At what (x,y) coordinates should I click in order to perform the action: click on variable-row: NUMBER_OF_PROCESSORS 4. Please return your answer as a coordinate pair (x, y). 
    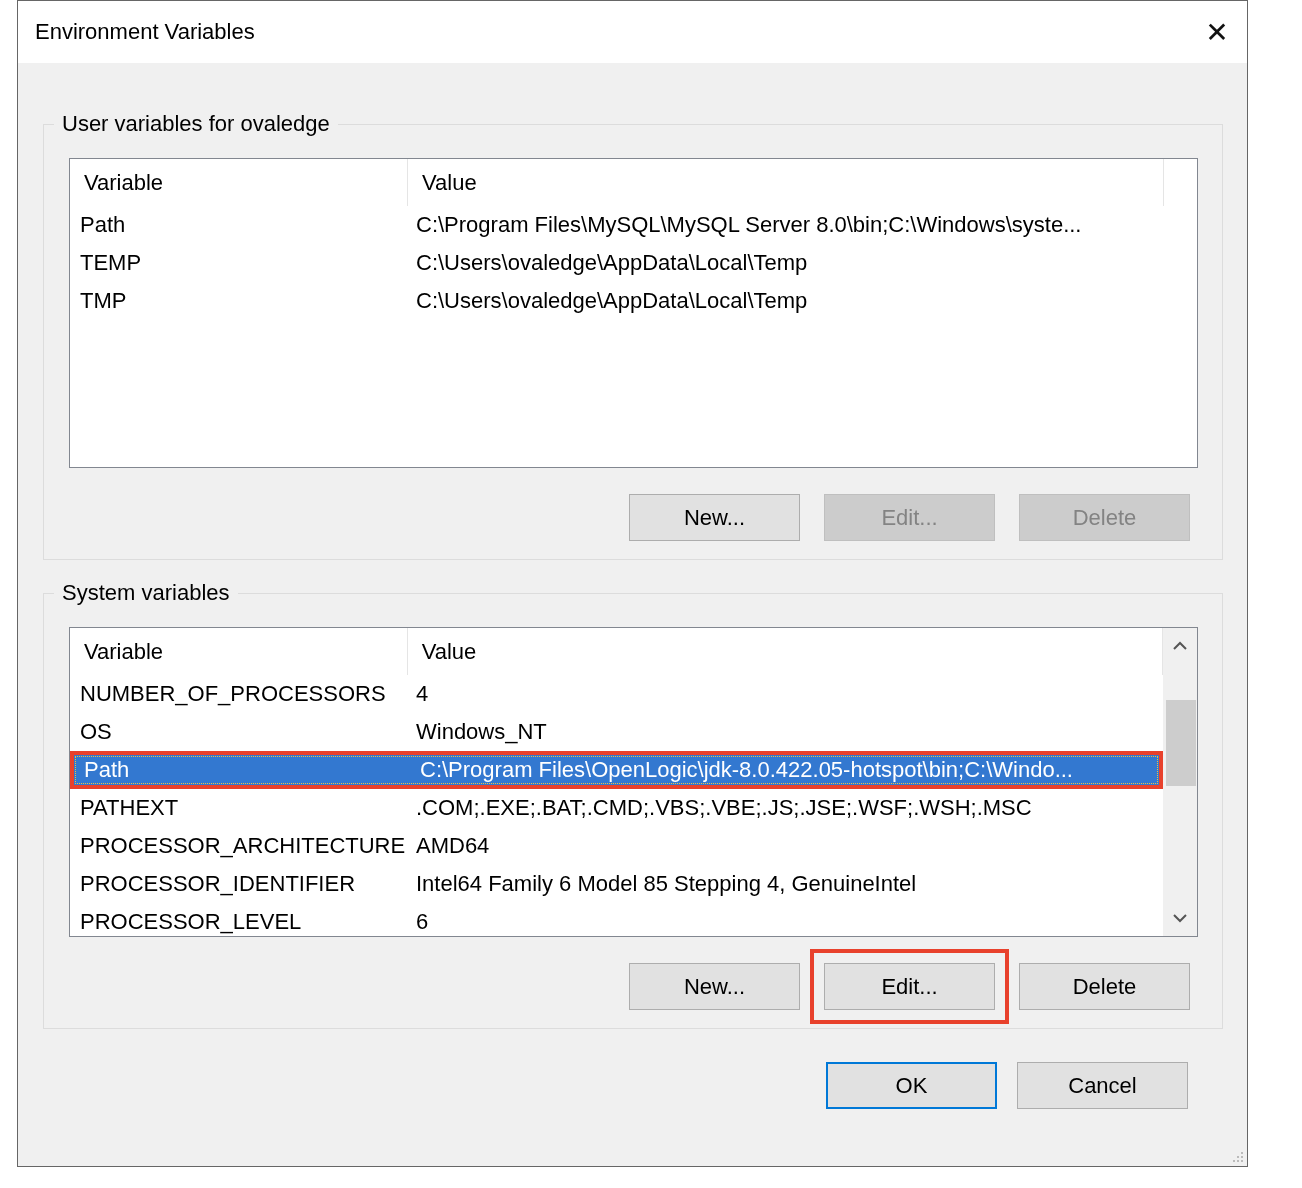
    Looking at the image, I should click on (616, 694).